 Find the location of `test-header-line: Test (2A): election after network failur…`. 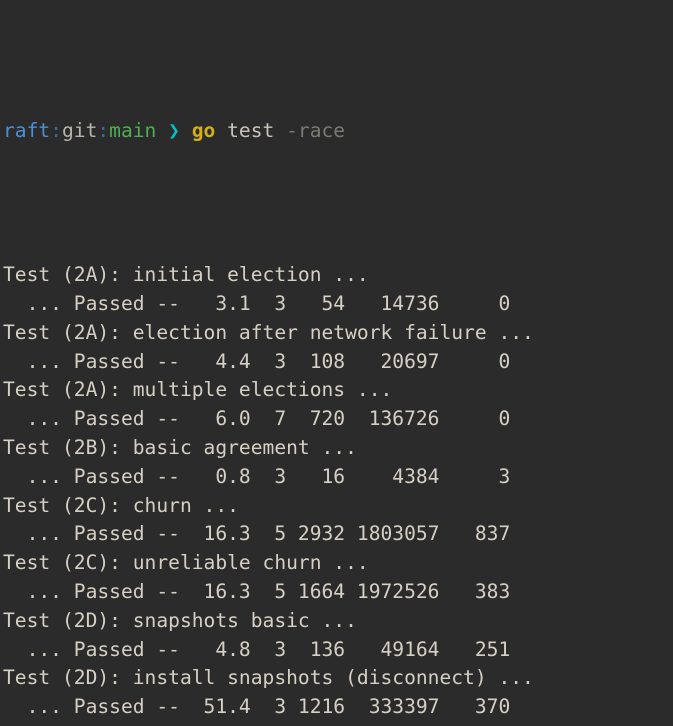

test-header-line: Test (2A): election after network failur… is located at coordinates (338, 333).